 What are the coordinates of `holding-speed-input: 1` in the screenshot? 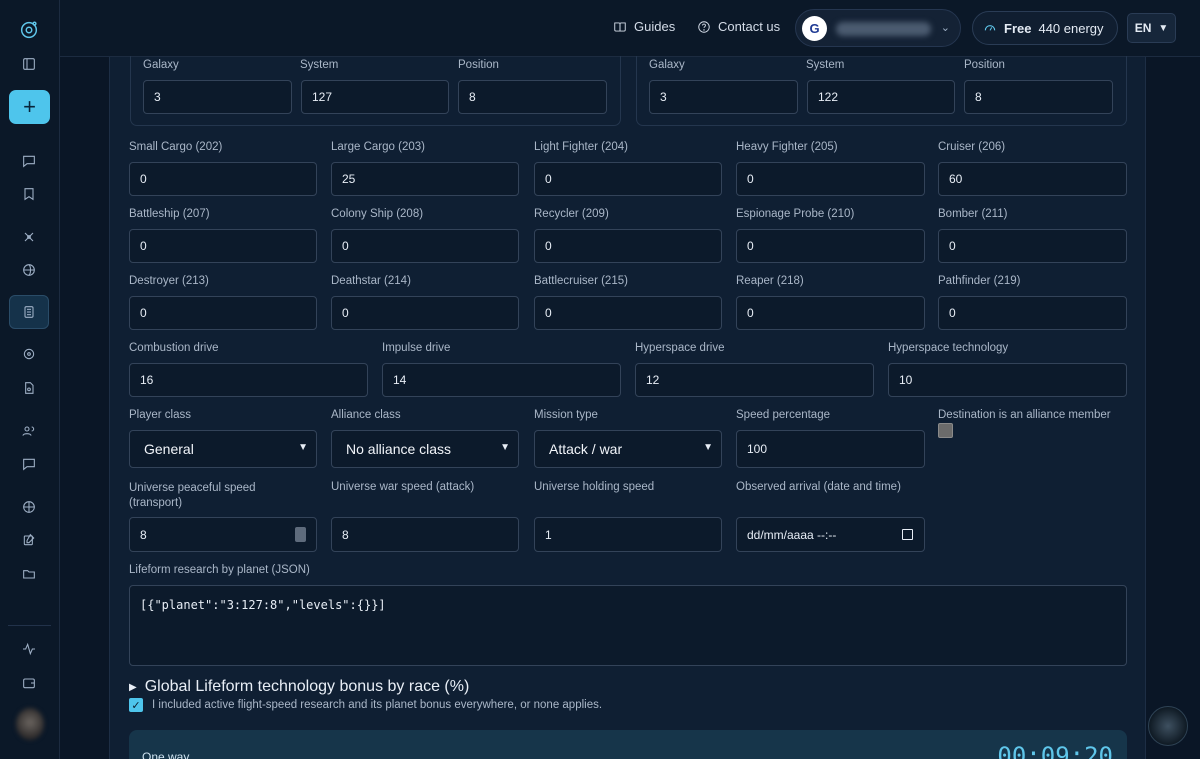 It's located at (628, 534).